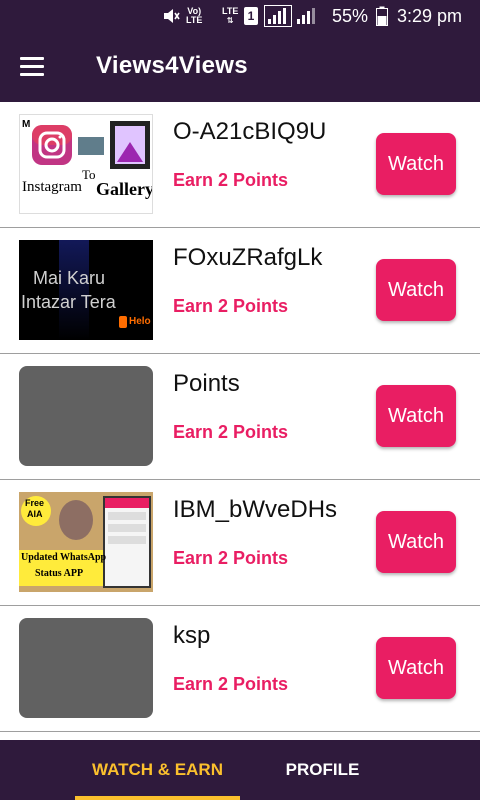 The height and width of the screenshot is (800, 480). I want to click on video-thumbnail: Free AIA Updated WhatsApp Status APP, so click(86, 542).